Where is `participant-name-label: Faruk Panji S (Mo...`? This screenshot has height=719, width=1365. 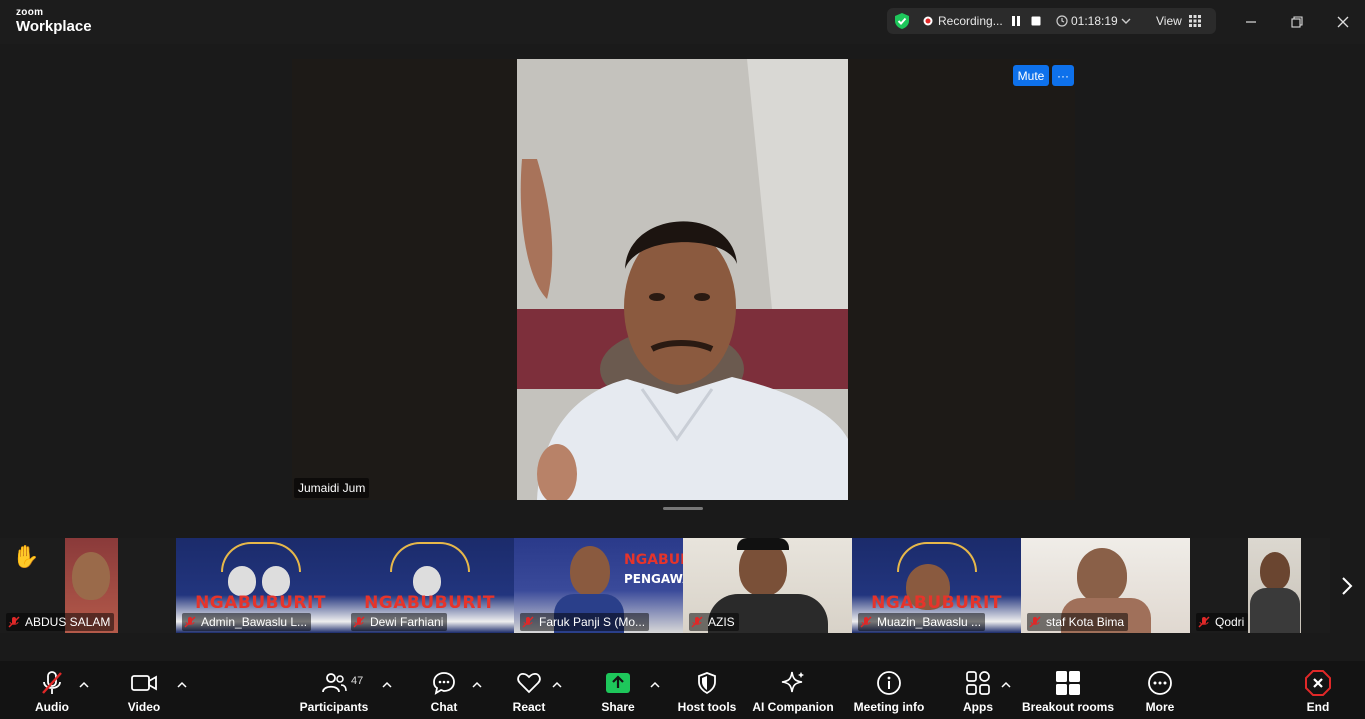 participant-name-label: Faruk Panji S (Mo... is located at coordinates (585, 622).